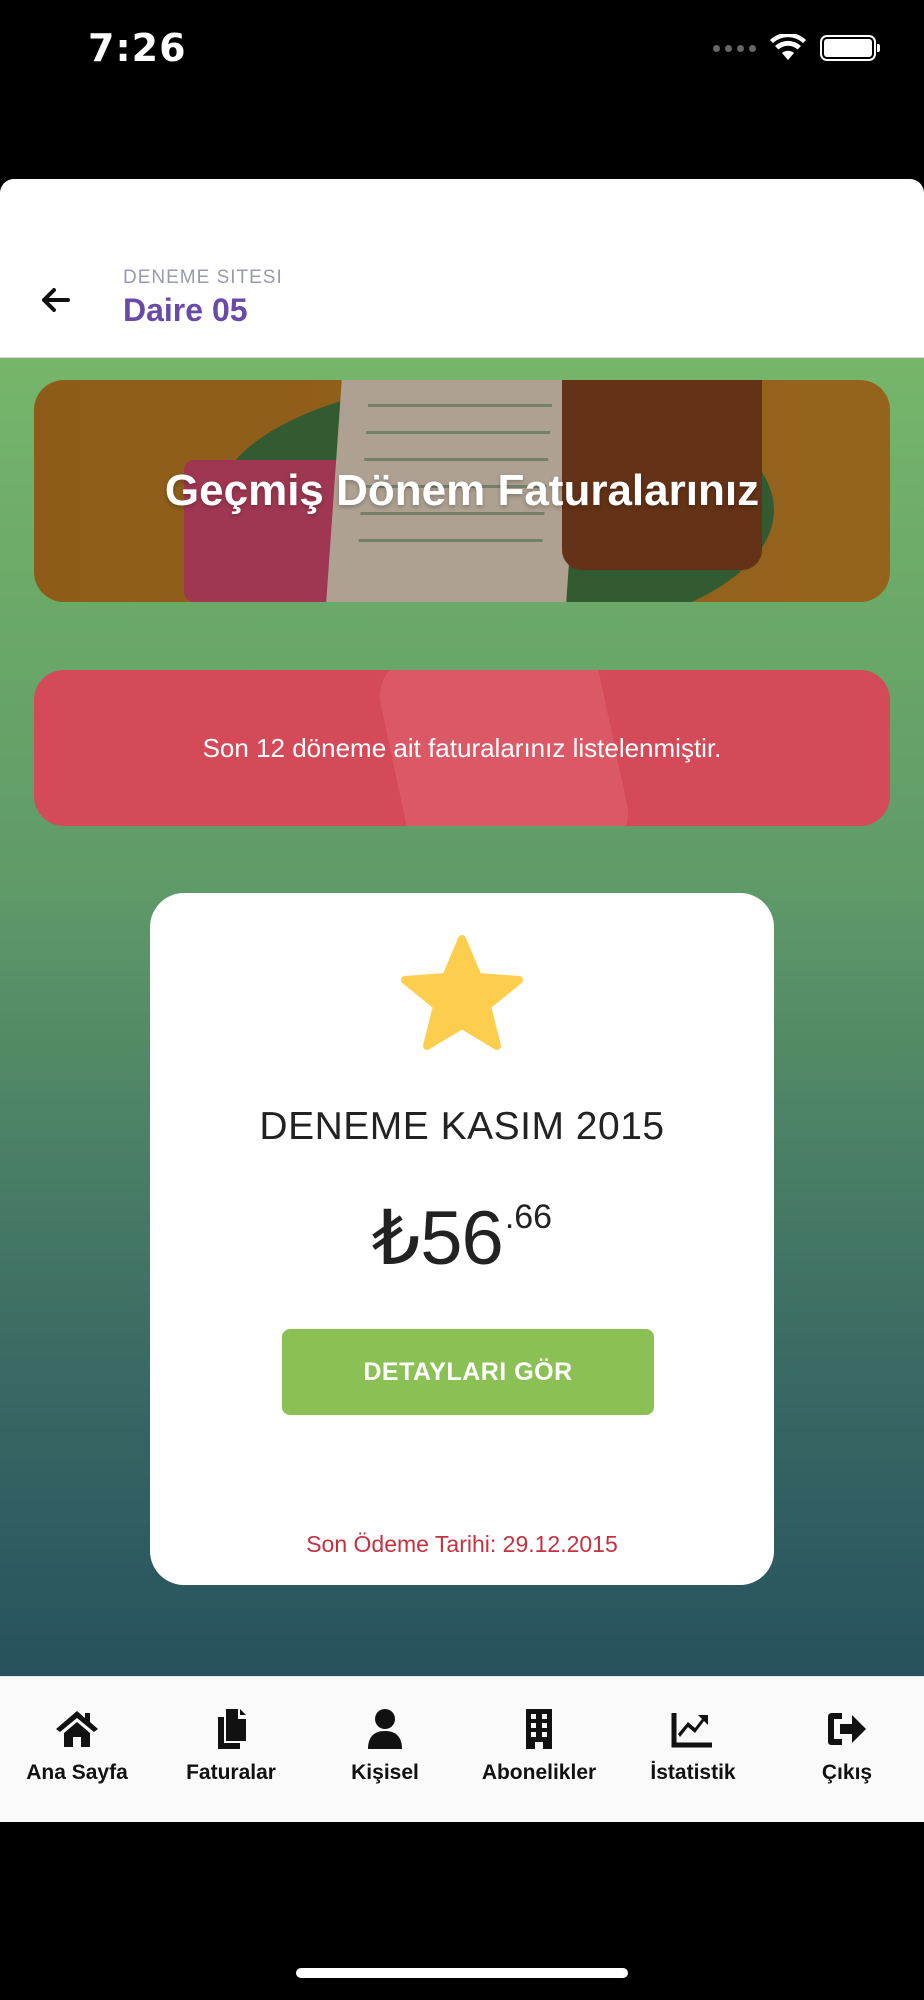 Image resolution: width=924 pixels, height=2000 pixels. Describe the element at coordinates (462, 1126) in the screenshot. I see `invoice-title: DENEME KASIM 2015` at that location.